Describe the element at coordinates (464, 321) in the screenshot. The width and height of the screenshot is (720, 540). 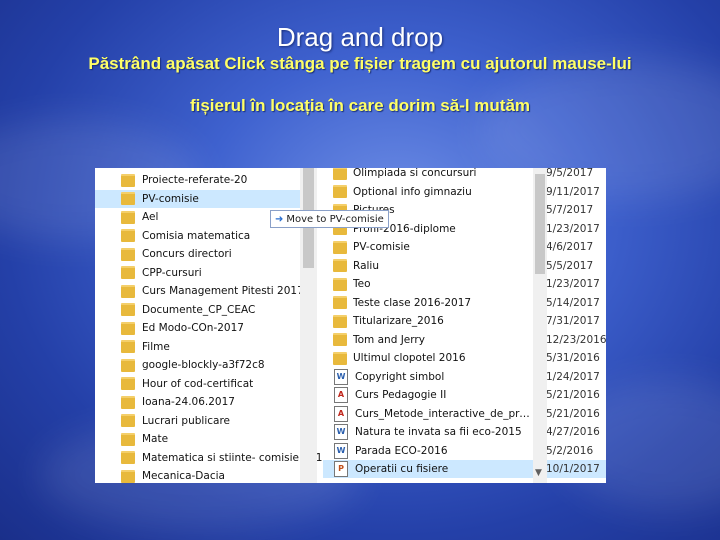
I see `folder-list-item: Titularizare_2016 7/31/2017` at that location.